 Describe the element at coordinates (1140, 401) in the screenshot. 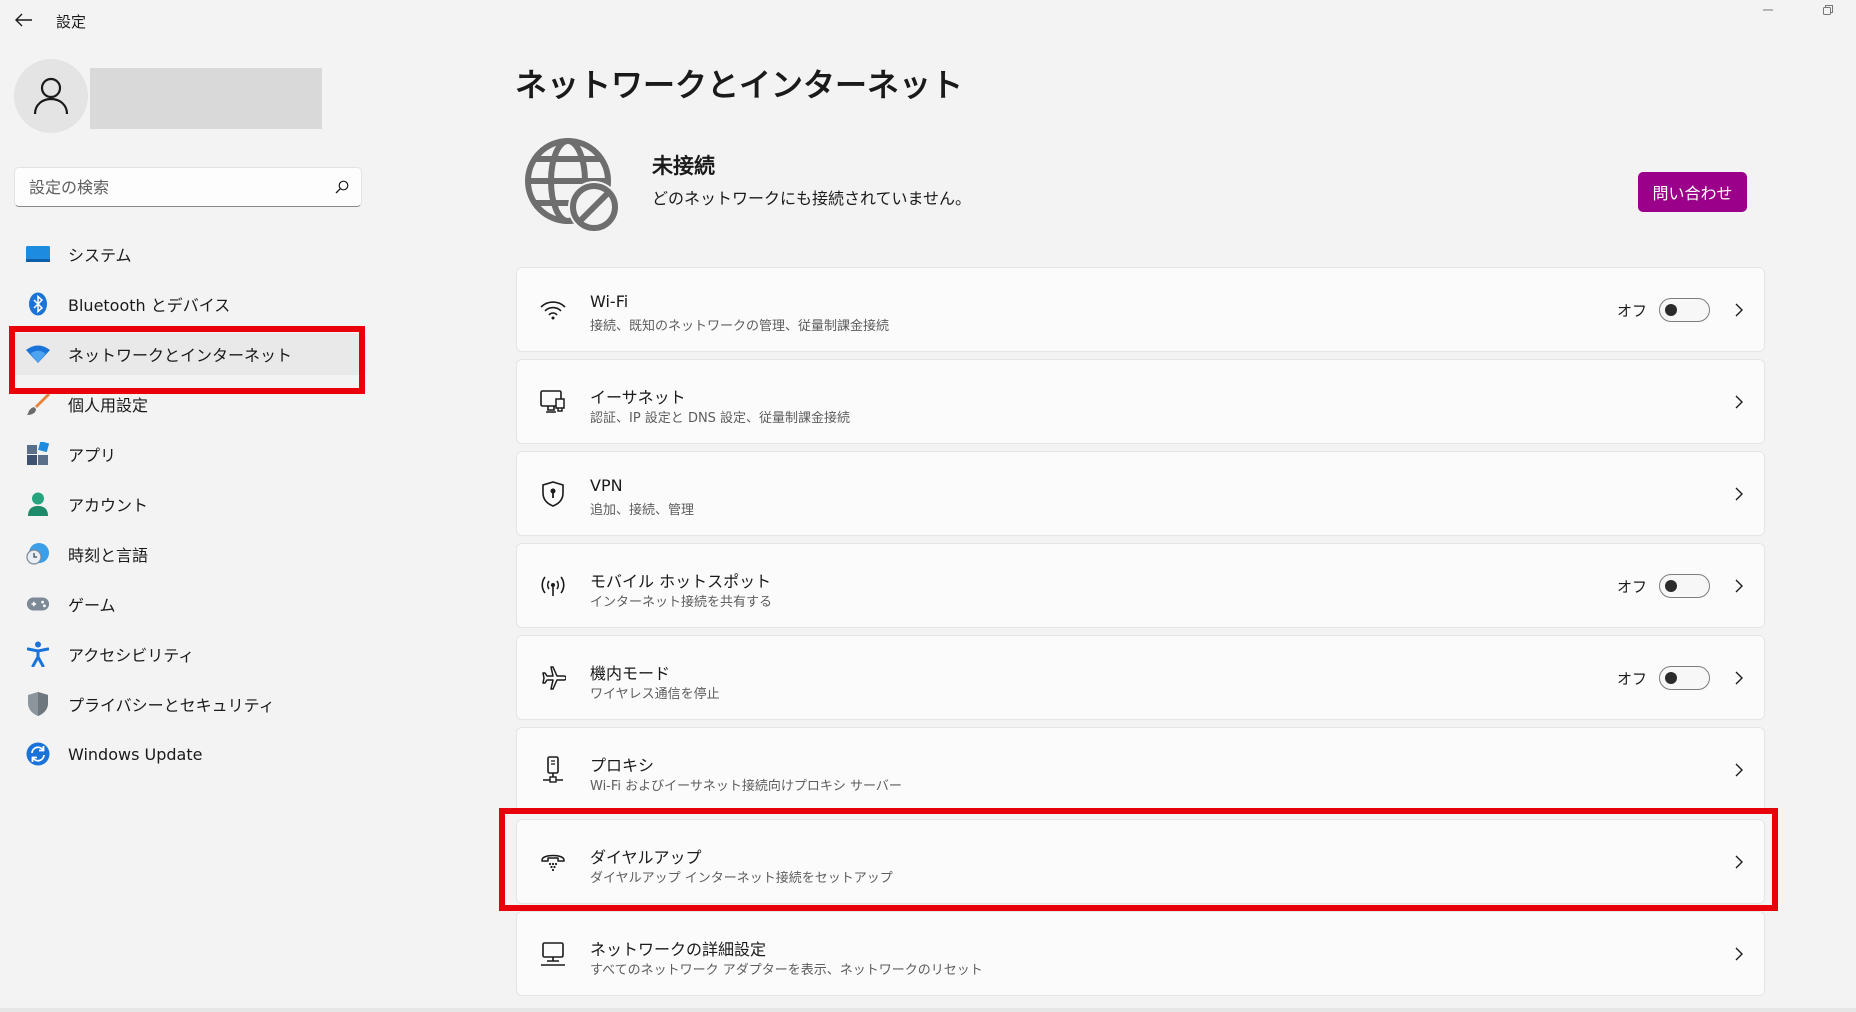

I see `card-ethernet: イーサネット 認証、IP 設定と DNS 設定、従量制課金接続` at that location.